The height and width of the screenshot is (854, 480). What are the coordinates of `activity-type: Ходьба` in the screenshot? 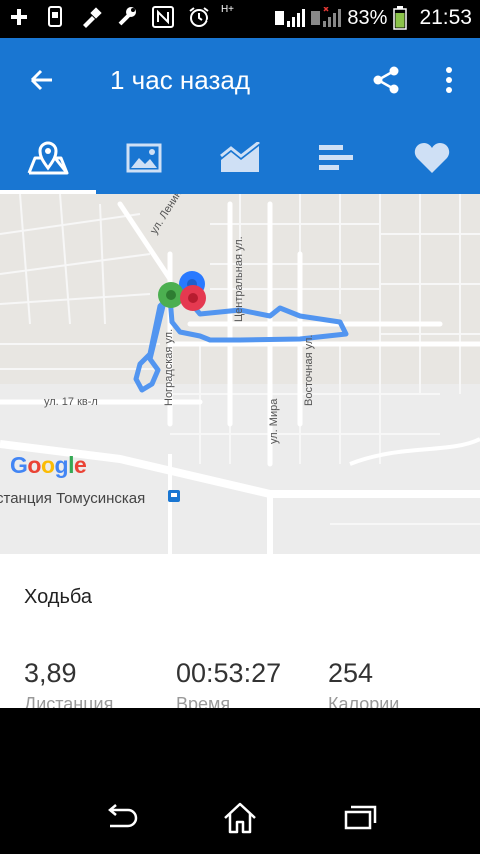 It's located at (58, 597).